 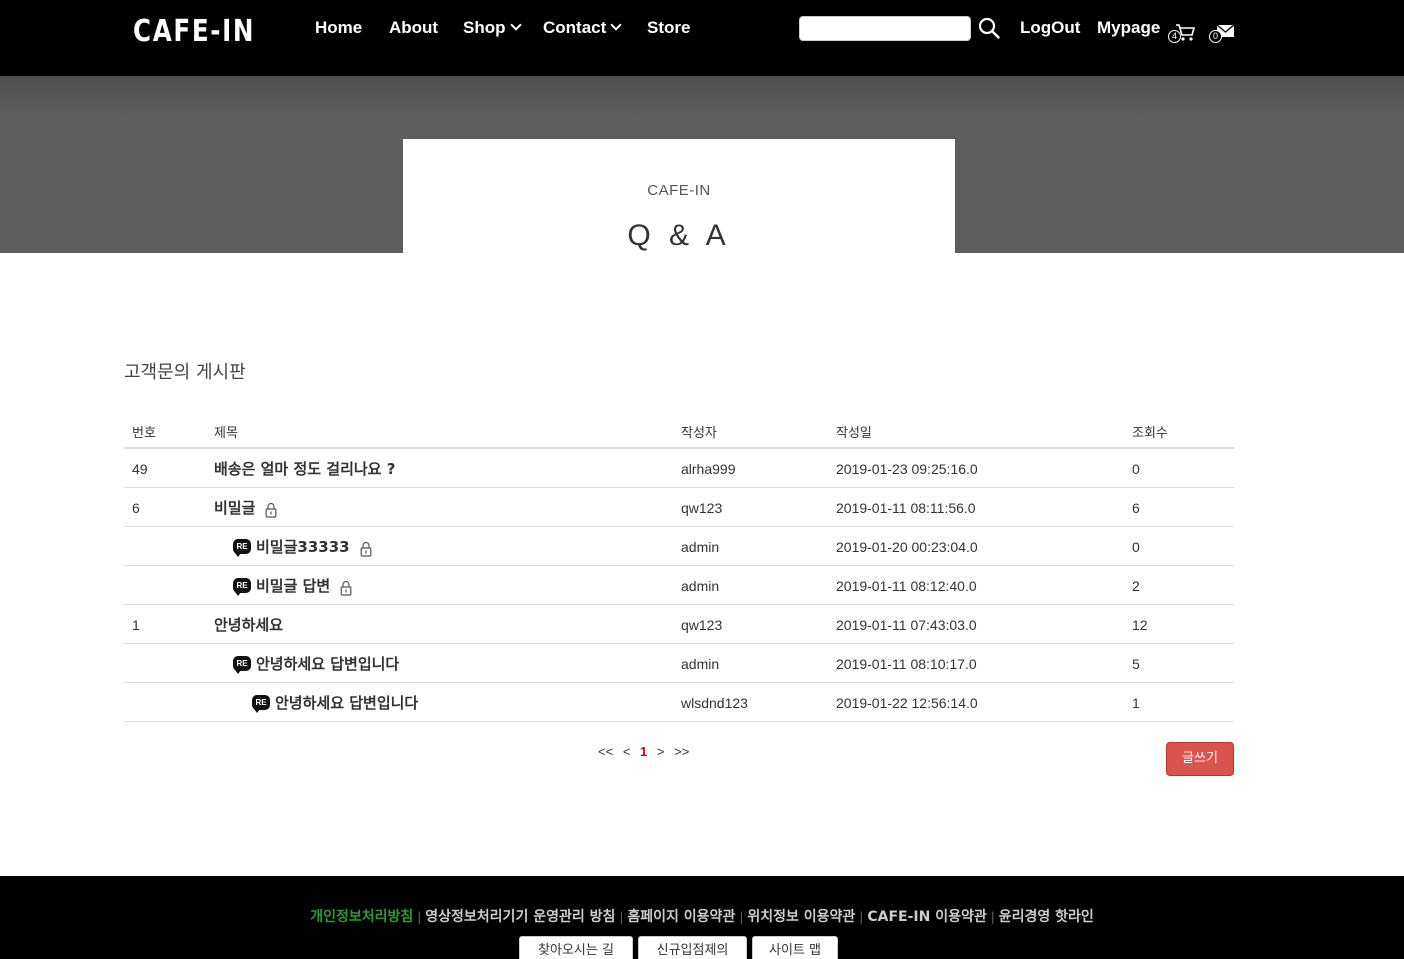 I want to click on cell-subject-link: RE 비밀글 답변, so click(x=292, y=585).